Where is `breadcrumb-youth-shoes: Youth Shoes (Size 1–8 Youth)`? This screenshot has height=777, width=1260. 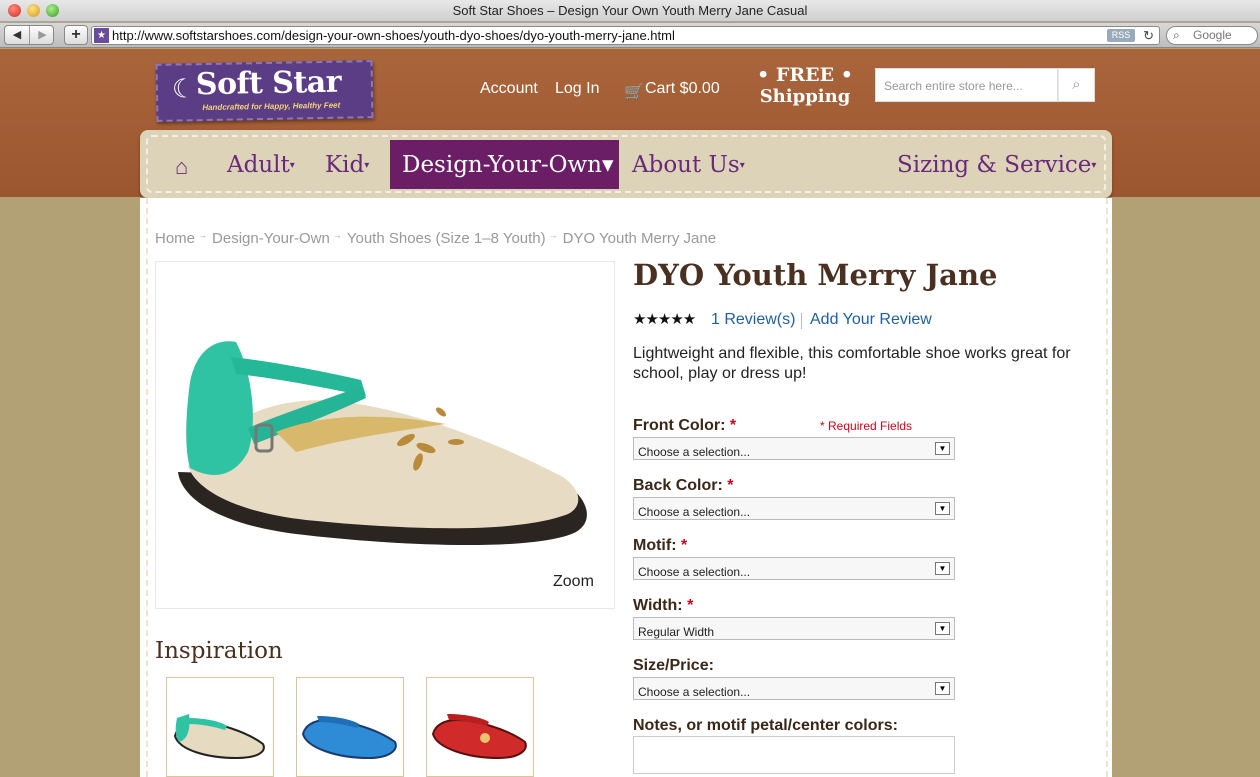
breadcrumb-youth-shoes: Youth Shoes (Size 1–8 Youth) is located at coordinates (446, 238).